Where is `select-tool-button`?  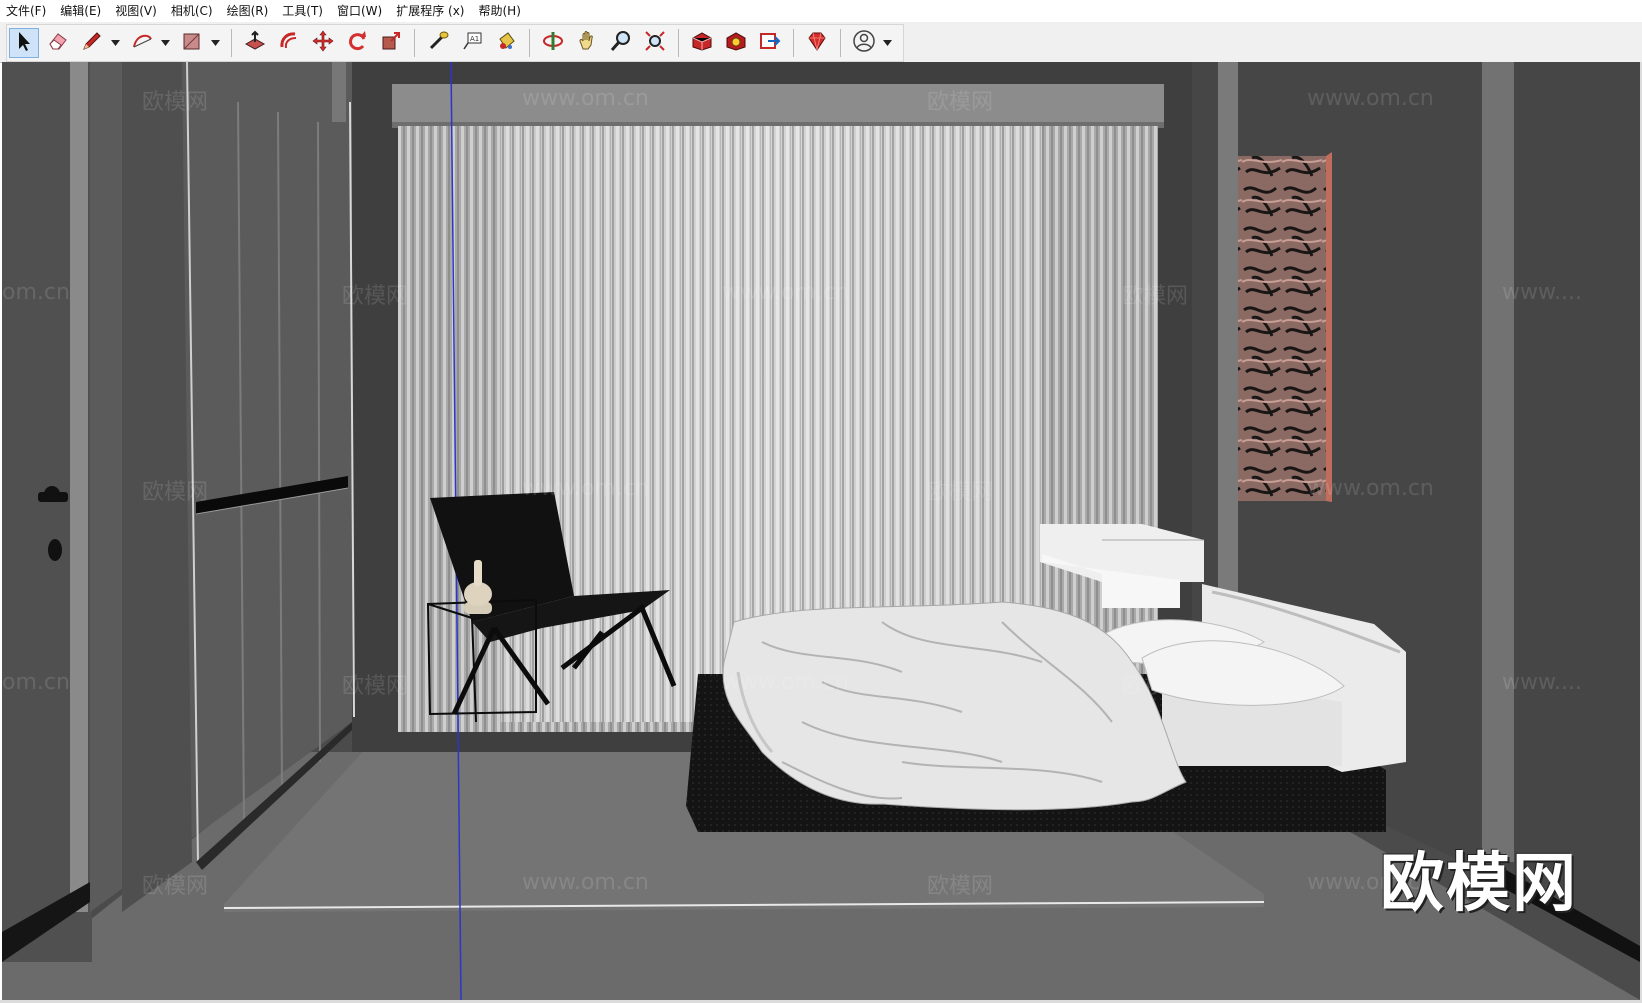
select-tool-button is located at coordinates (24, 43).